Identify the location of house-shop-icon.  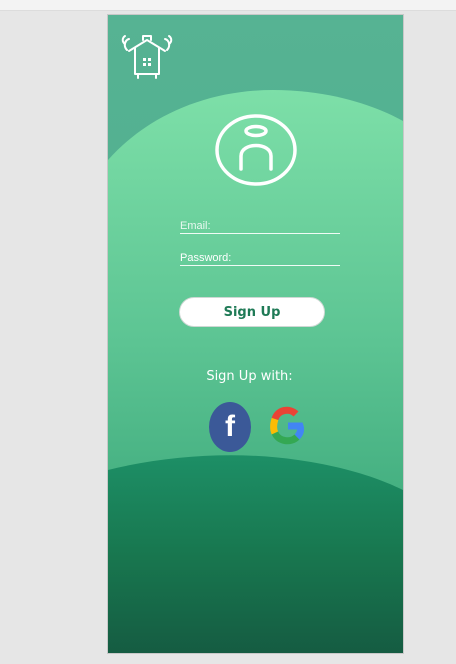
(147, 57).